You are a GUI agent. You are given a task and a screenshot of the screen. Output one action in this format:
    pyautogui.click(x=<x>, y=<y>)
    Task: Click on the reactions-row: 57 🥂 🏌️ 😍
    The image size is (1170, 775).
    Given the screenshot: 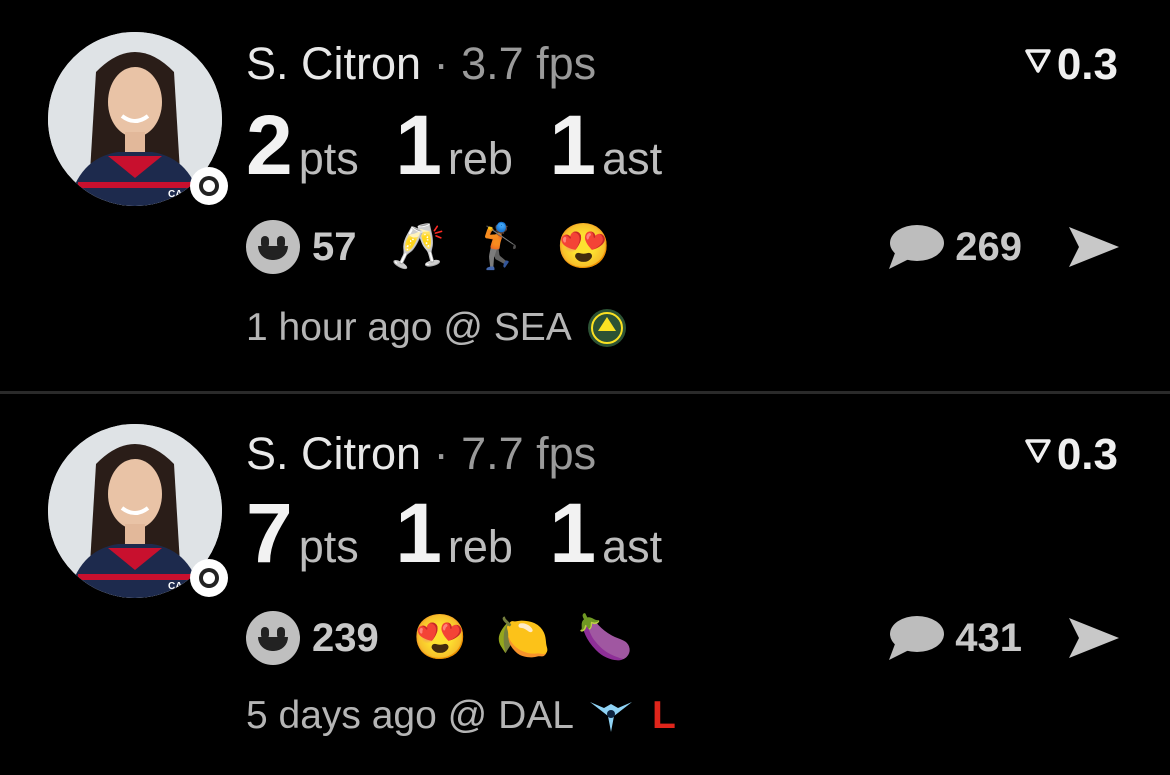 What is the action you would take?
    pyautogui.click(x=442, y=247)
    